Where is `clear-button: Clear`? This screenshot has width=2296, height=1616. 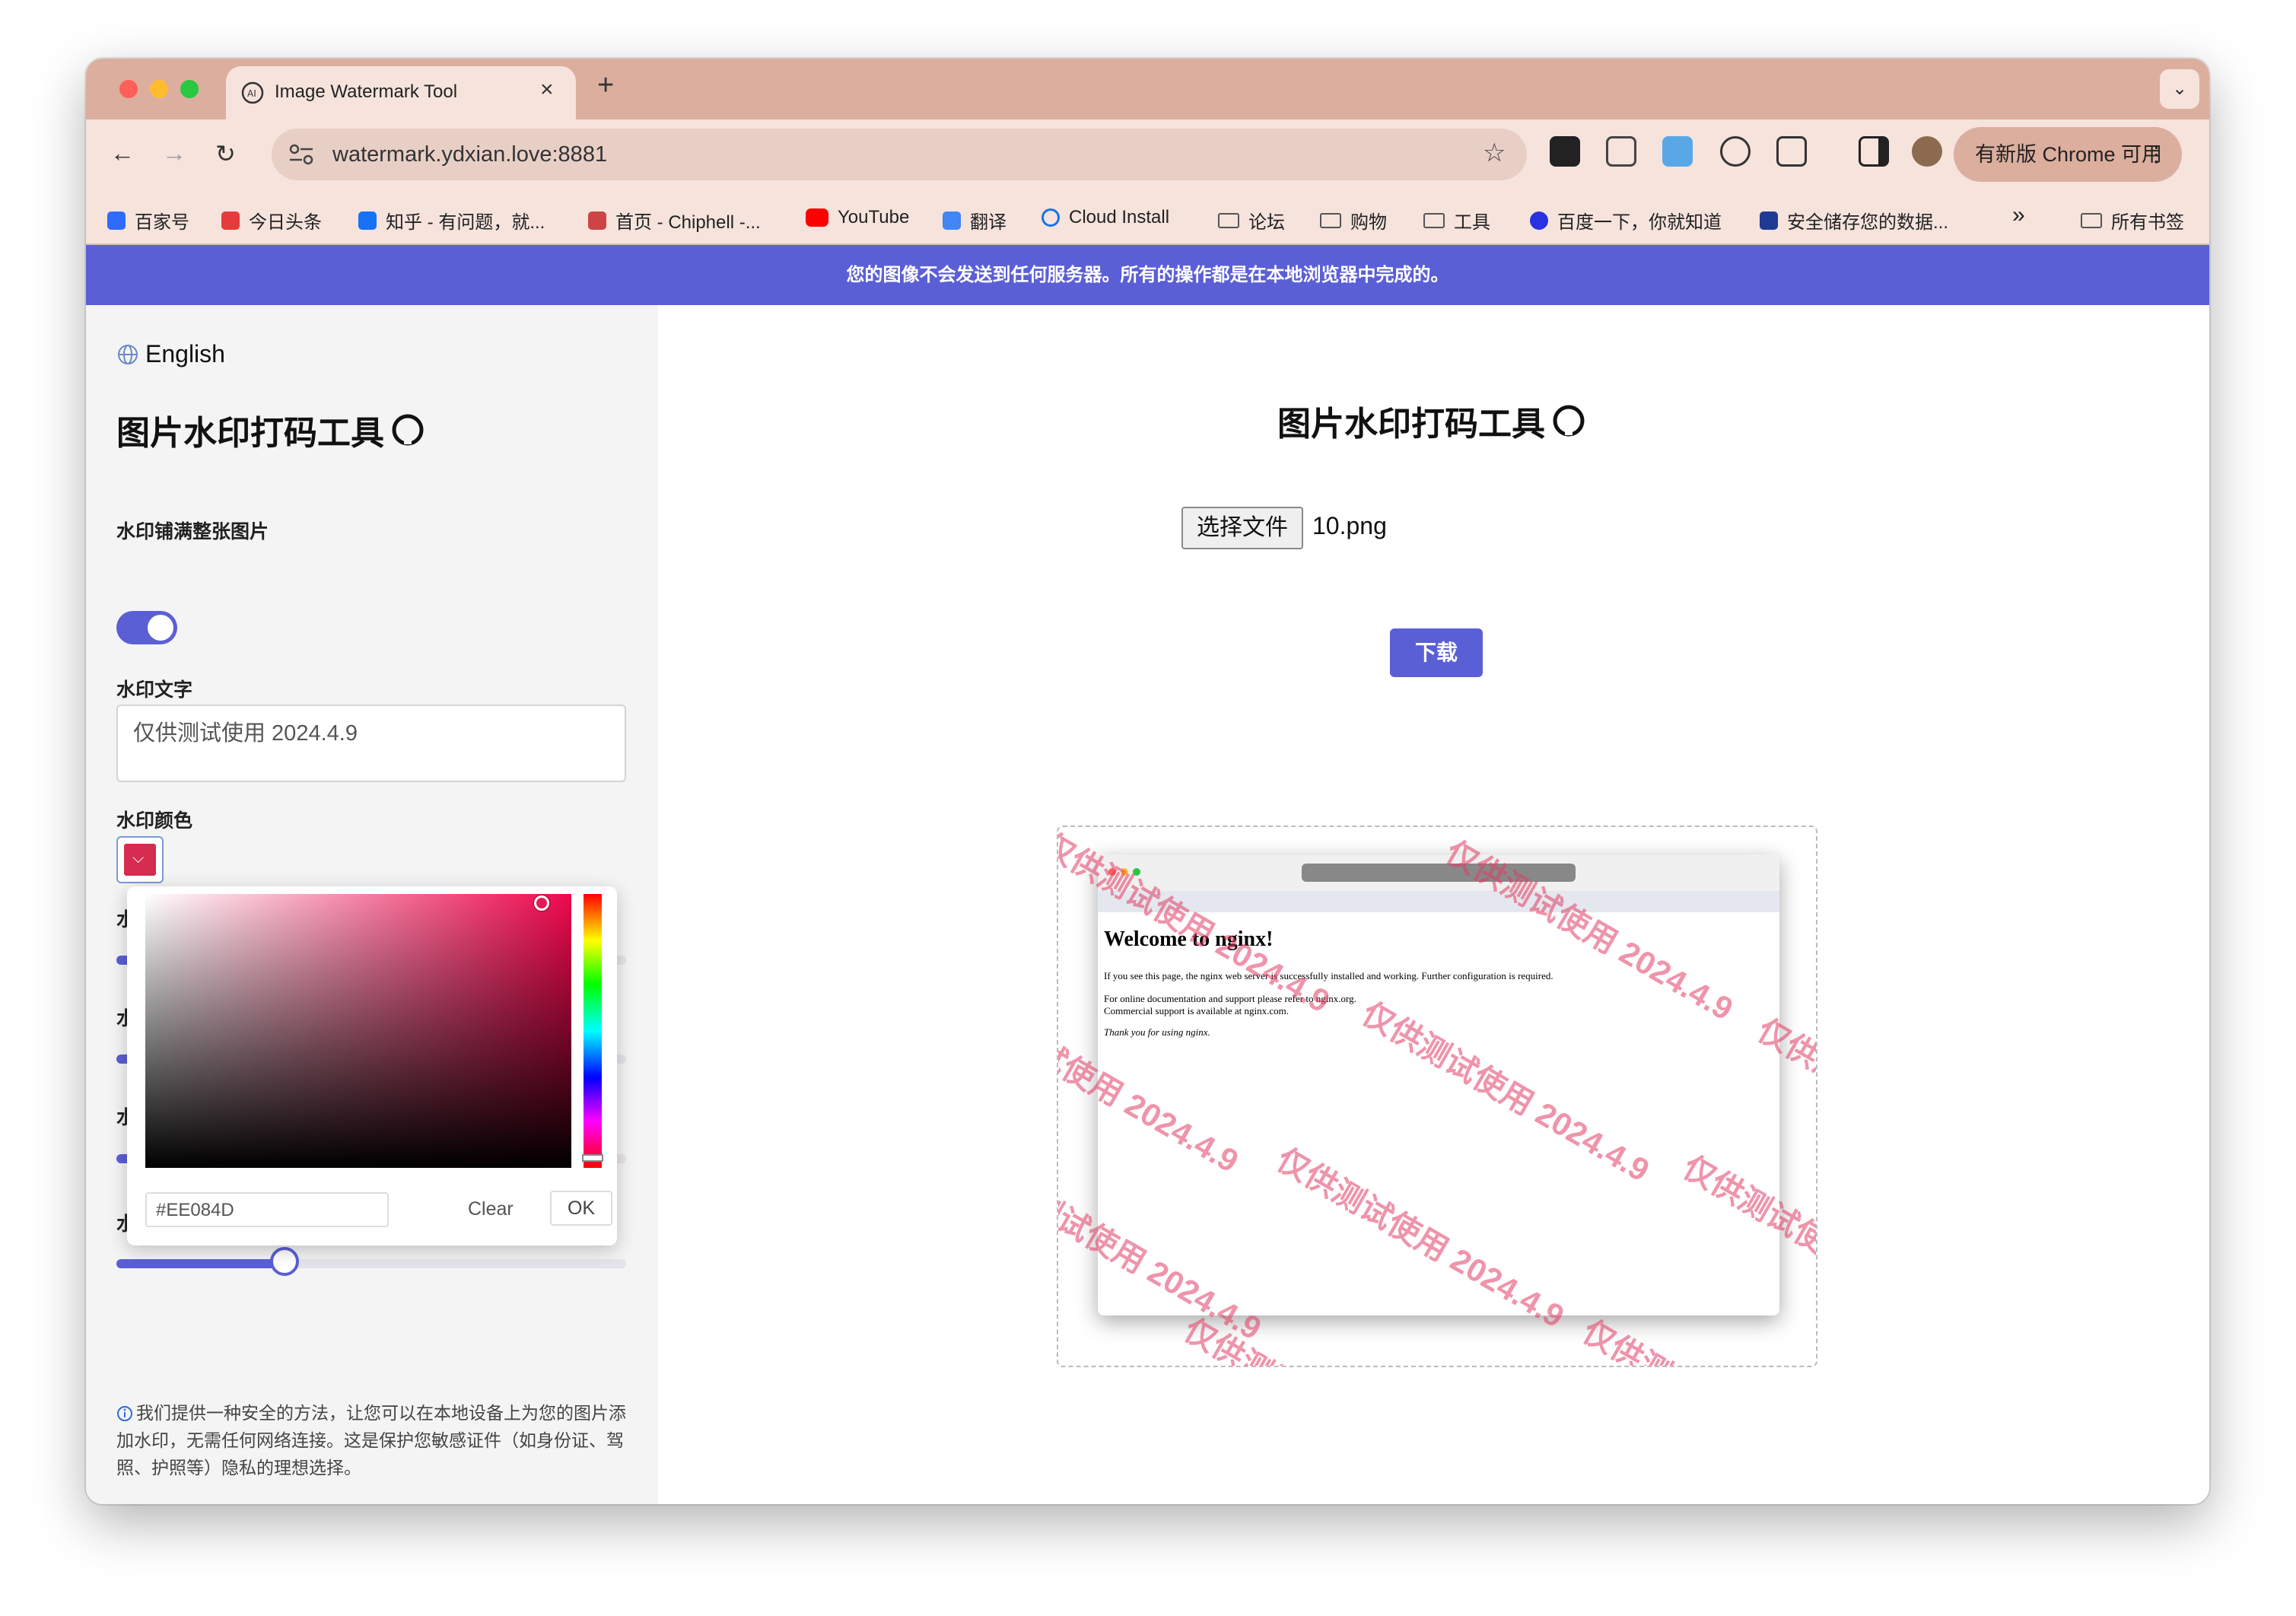
clear-button: Clear is located at coordinates (491, 1209).